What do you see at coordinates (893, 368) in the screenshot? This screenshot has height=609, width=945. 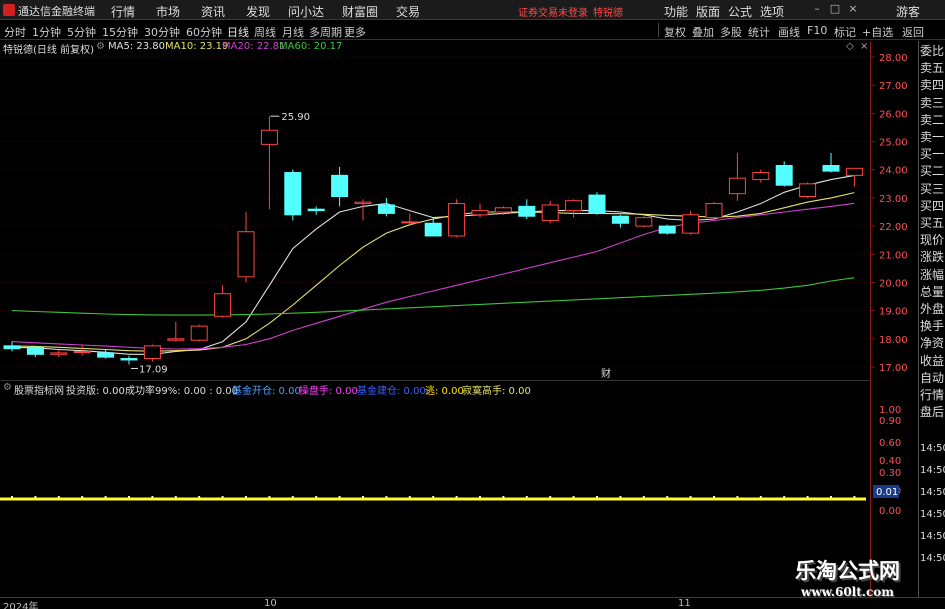 I see `price-tick-label: 17.00` at bounding box center [893, 368].